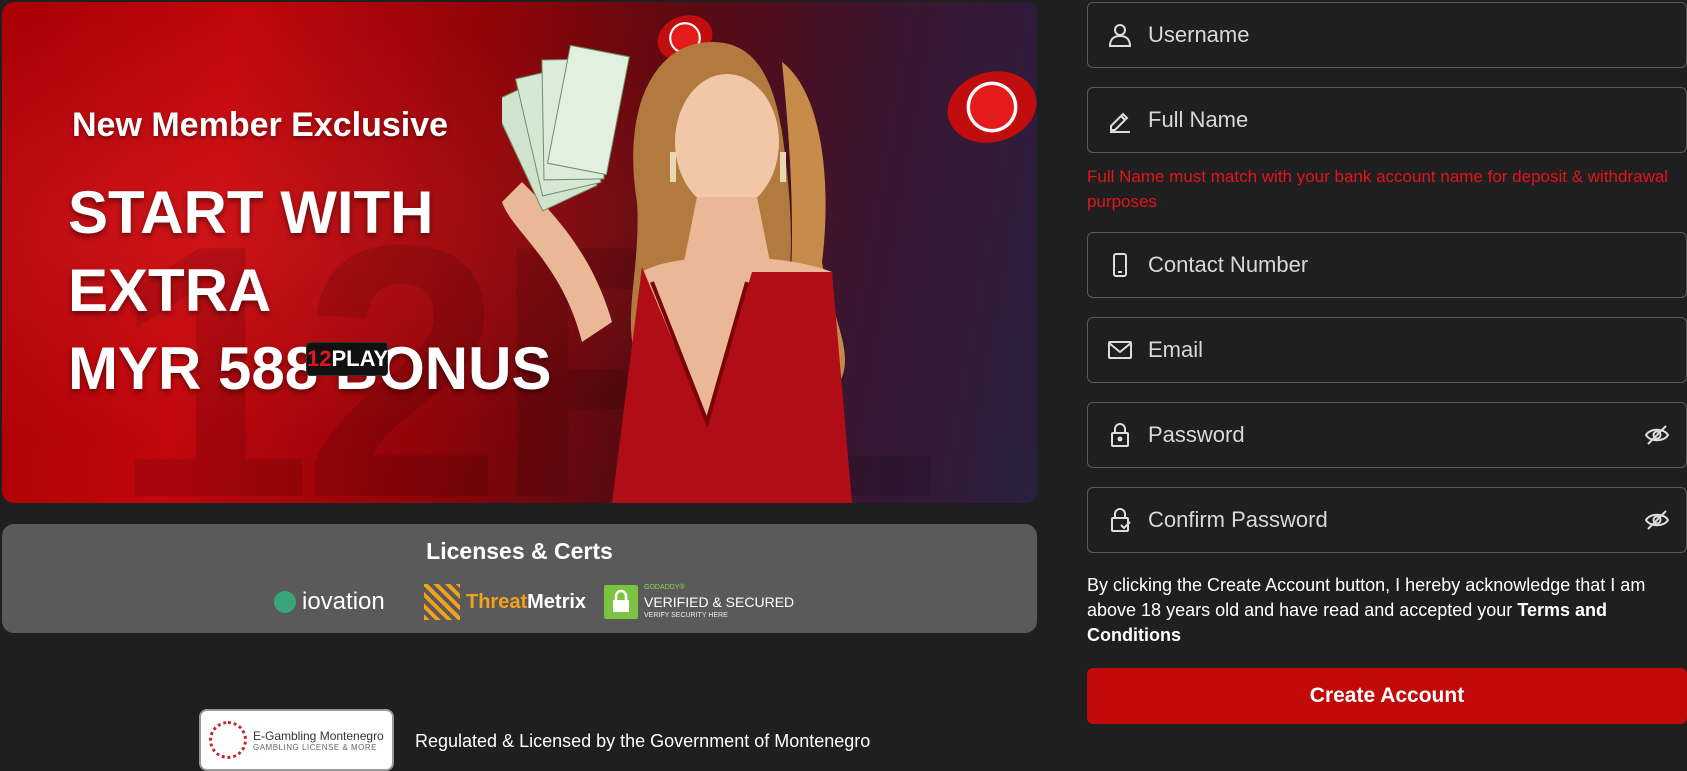  What do you see at coordinates (318, 735) in the screenshot?
I see `egambling-title: E-Gambling Montenegro` at bounding box center [318, 735].